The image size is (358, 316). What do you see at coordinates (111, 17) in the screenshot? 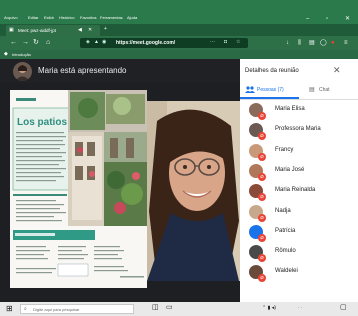
I see `menu-ferramentas: Ferramentas` at bounding box center [111, 17].